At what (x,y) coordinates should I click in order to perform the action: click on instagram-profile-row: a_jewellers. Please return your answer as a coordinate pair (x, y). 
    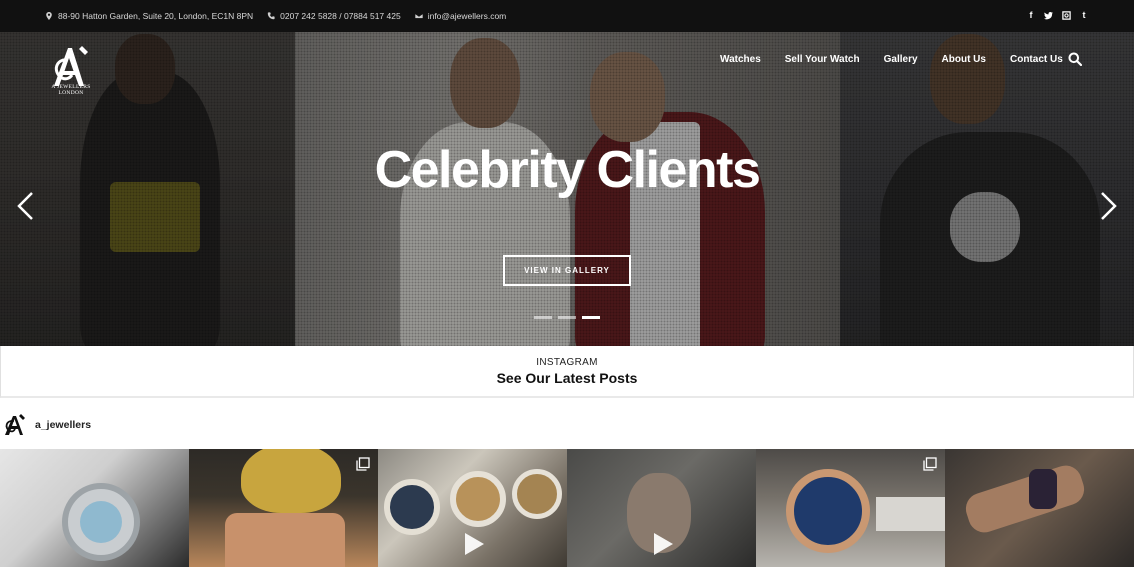
    Looking at the image, I should click on (567, 424).